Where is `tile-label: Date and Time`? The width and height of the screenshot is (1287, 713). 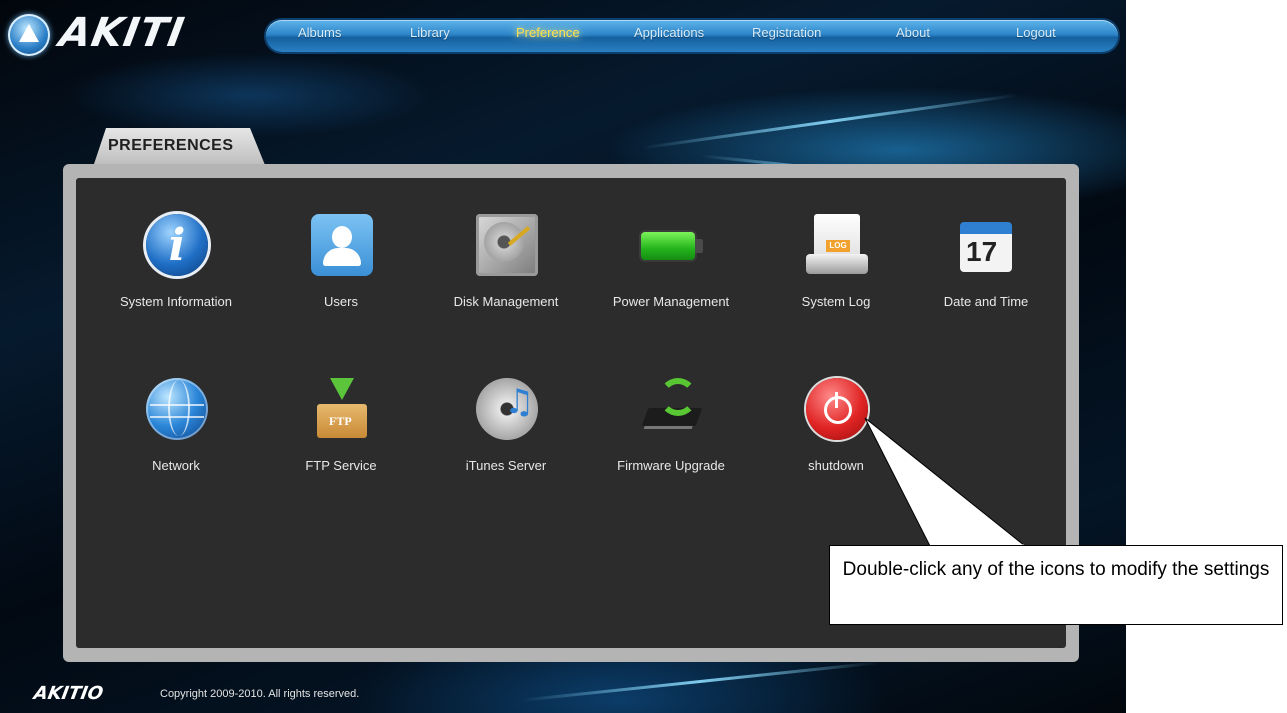
tile-label: Date and Time is located at coordinates (986, 301).